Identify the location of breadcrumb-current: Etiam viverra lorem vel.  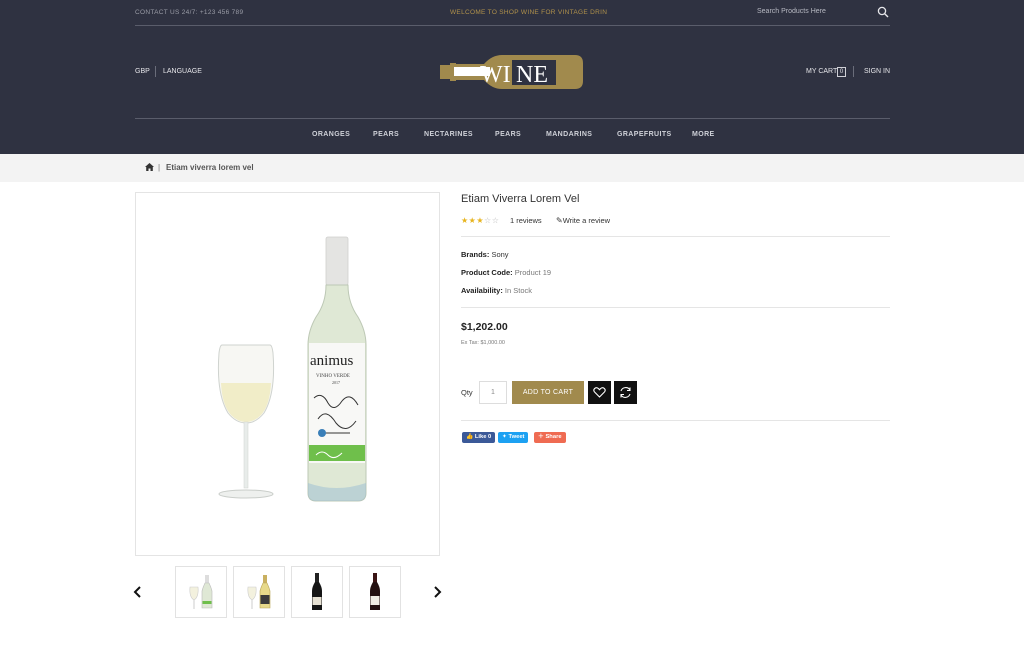
(210, 167).